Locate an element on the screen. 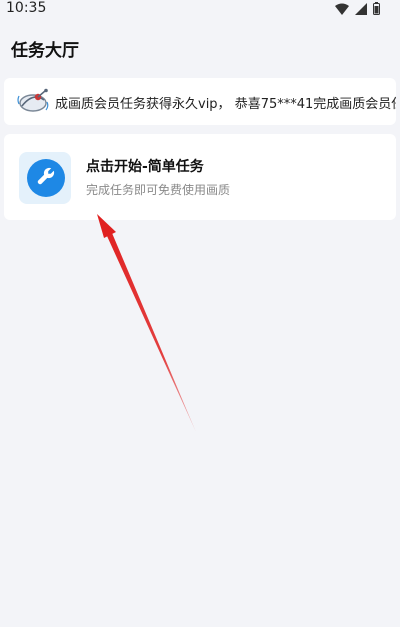 Image resolution: width=400 pixels, height=627 pixels. task-title: 点击开始-简单任务 is located at coordinates (145, 167).